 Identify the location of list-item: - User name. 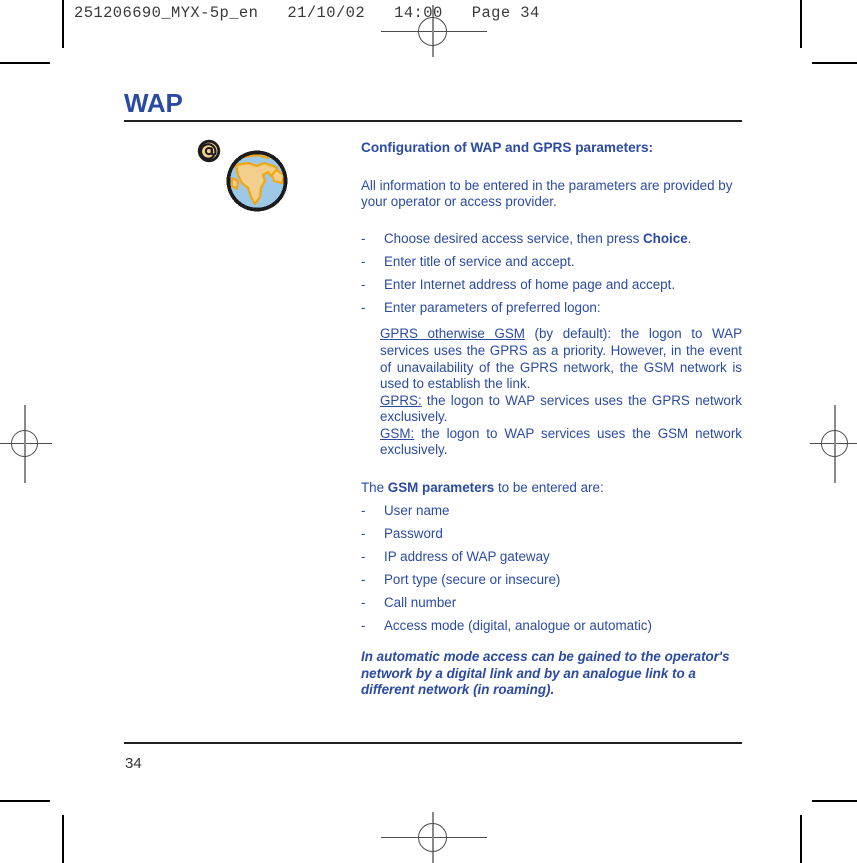
(551, 511).